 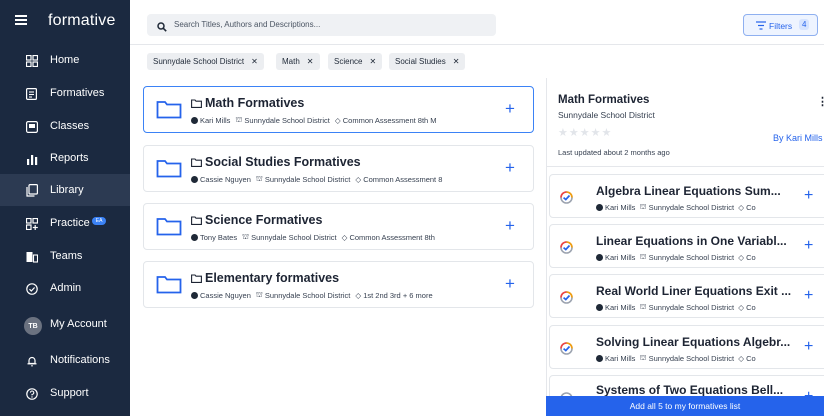 I want to click on sidebar-item-my-account: TB My Account, so click(x=65, y=324).